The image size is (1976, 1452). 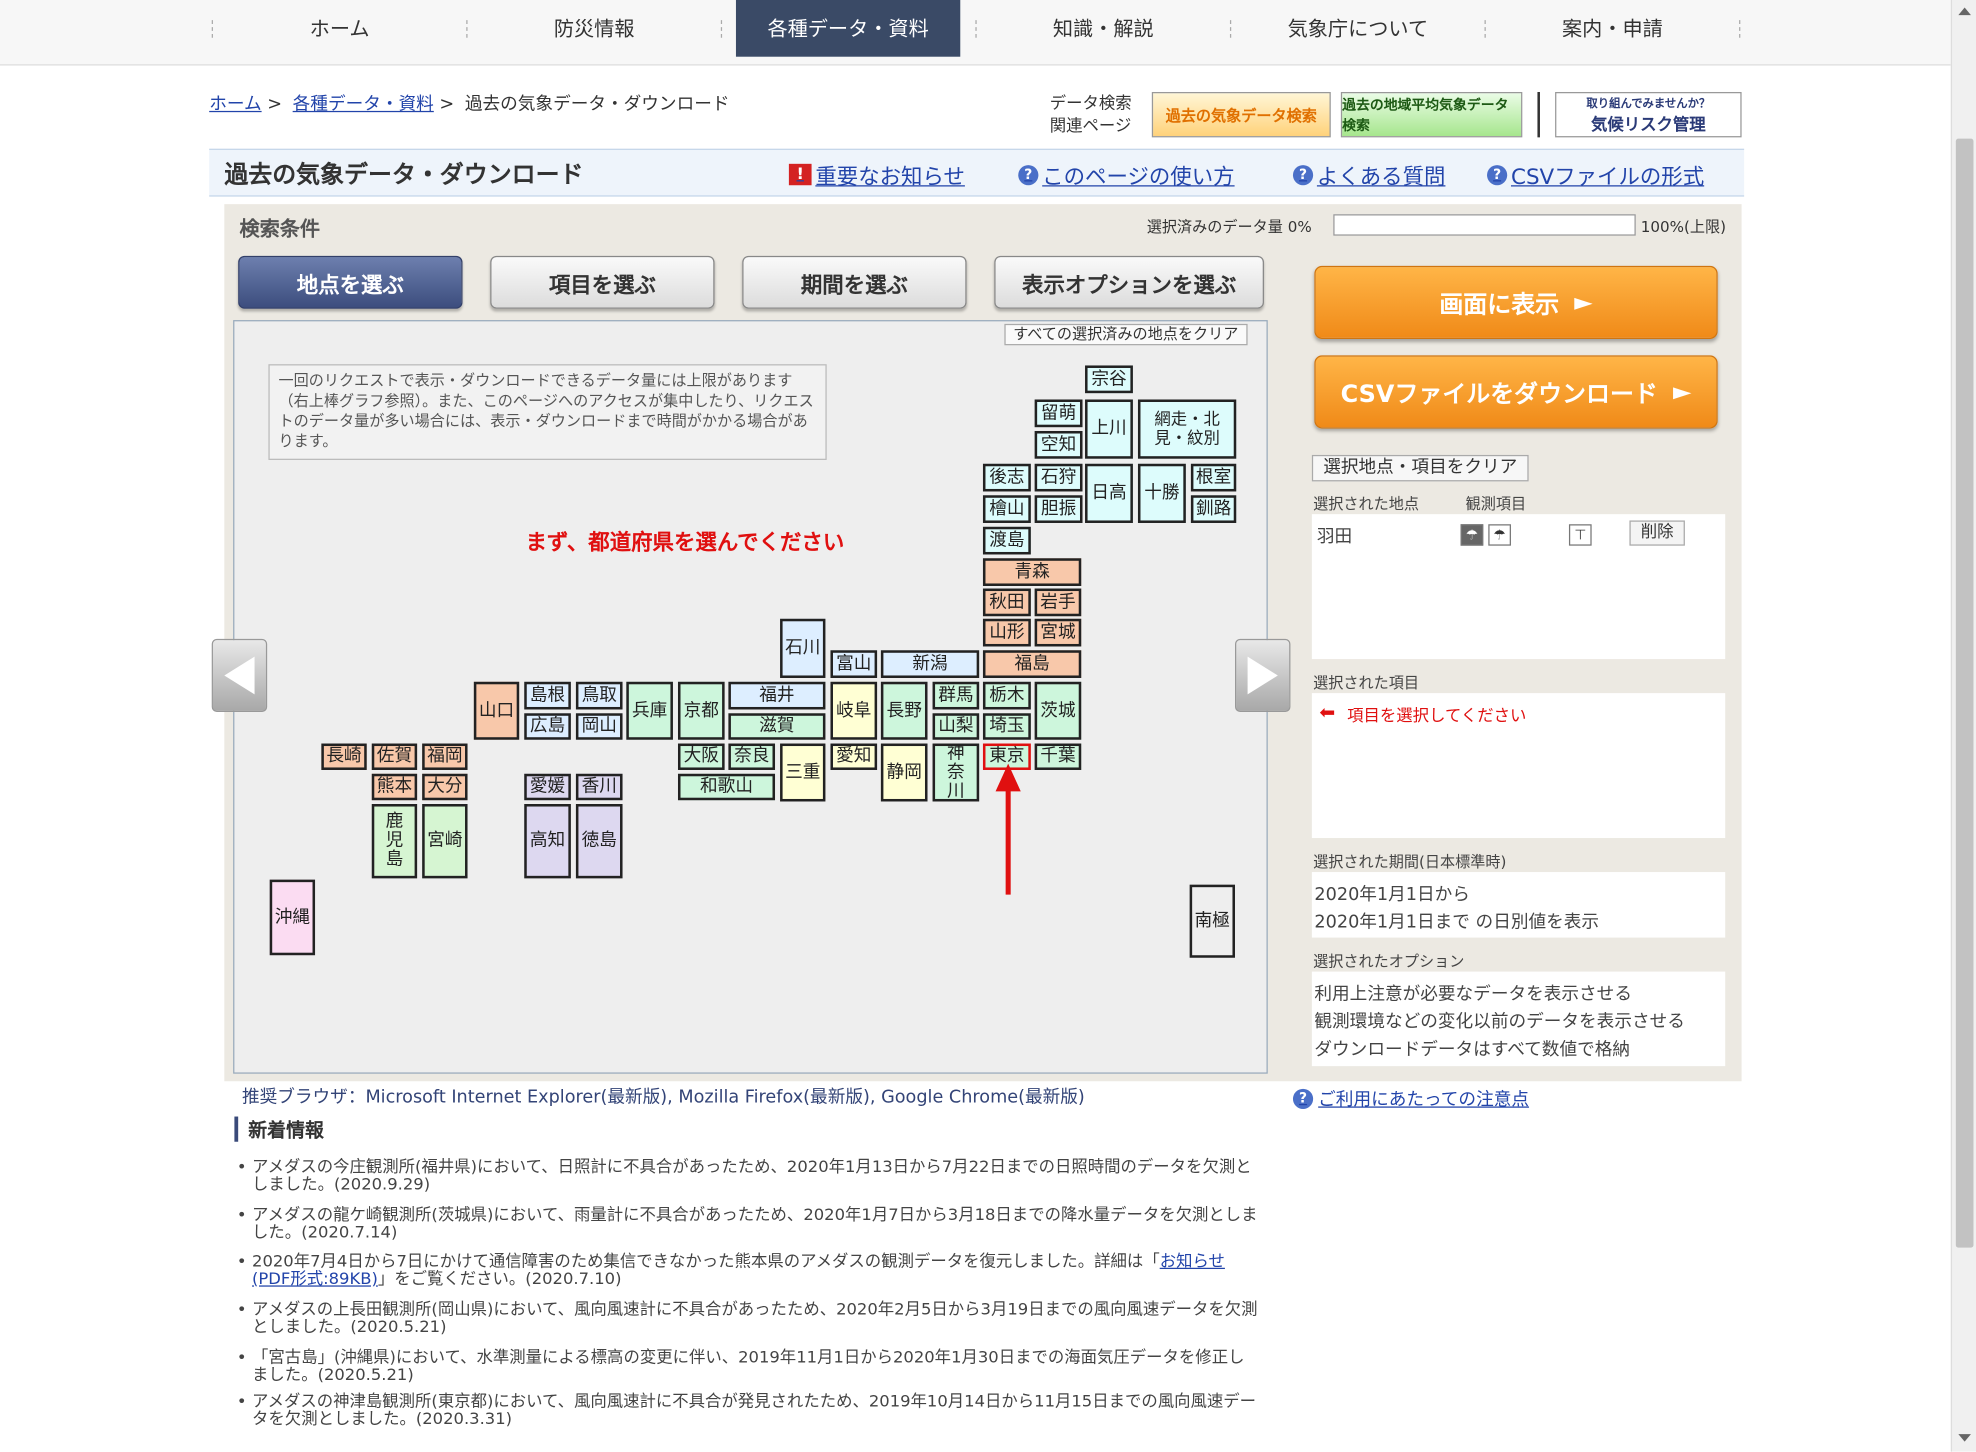 I want to click on important-notice-link: ! 重要なお知らせ, so click(x=876, y=174).